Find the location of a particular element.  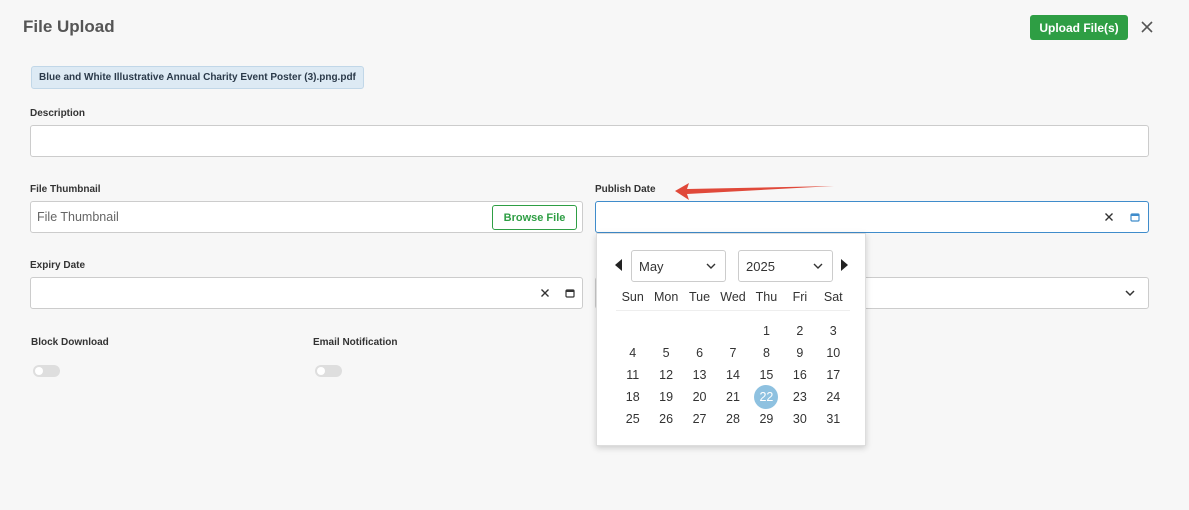

calendar-day: 15 is located at coordinates (766, 375).